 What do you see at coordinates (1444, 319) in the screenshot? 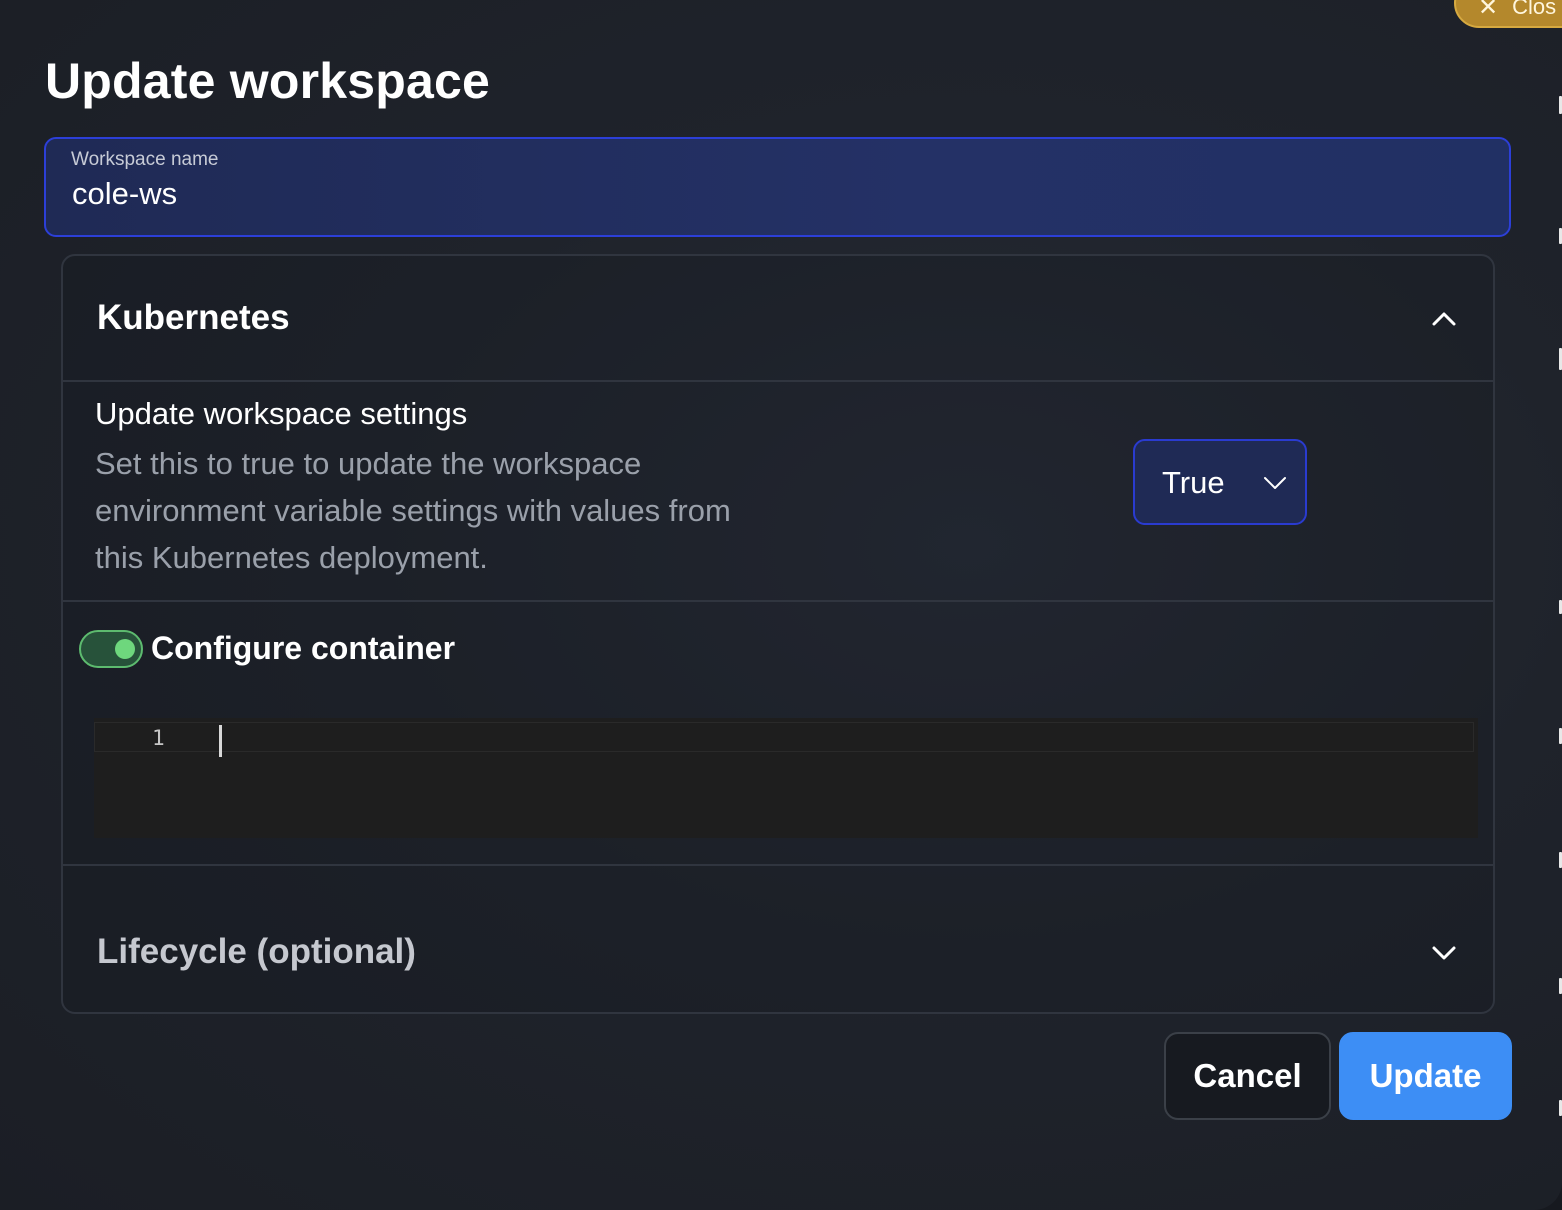
I see `chevron-up-icon` at bounding box center [1444, 319].